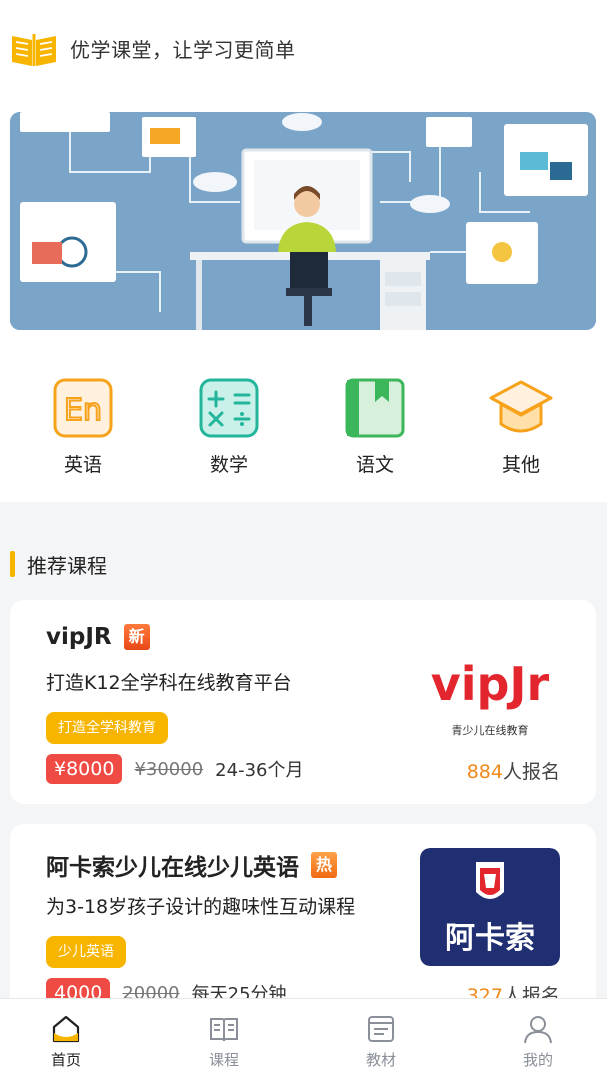  Describe the element at coordinates (223, 1060) in the screenshot. I see `tab-label: 课程` at that location.